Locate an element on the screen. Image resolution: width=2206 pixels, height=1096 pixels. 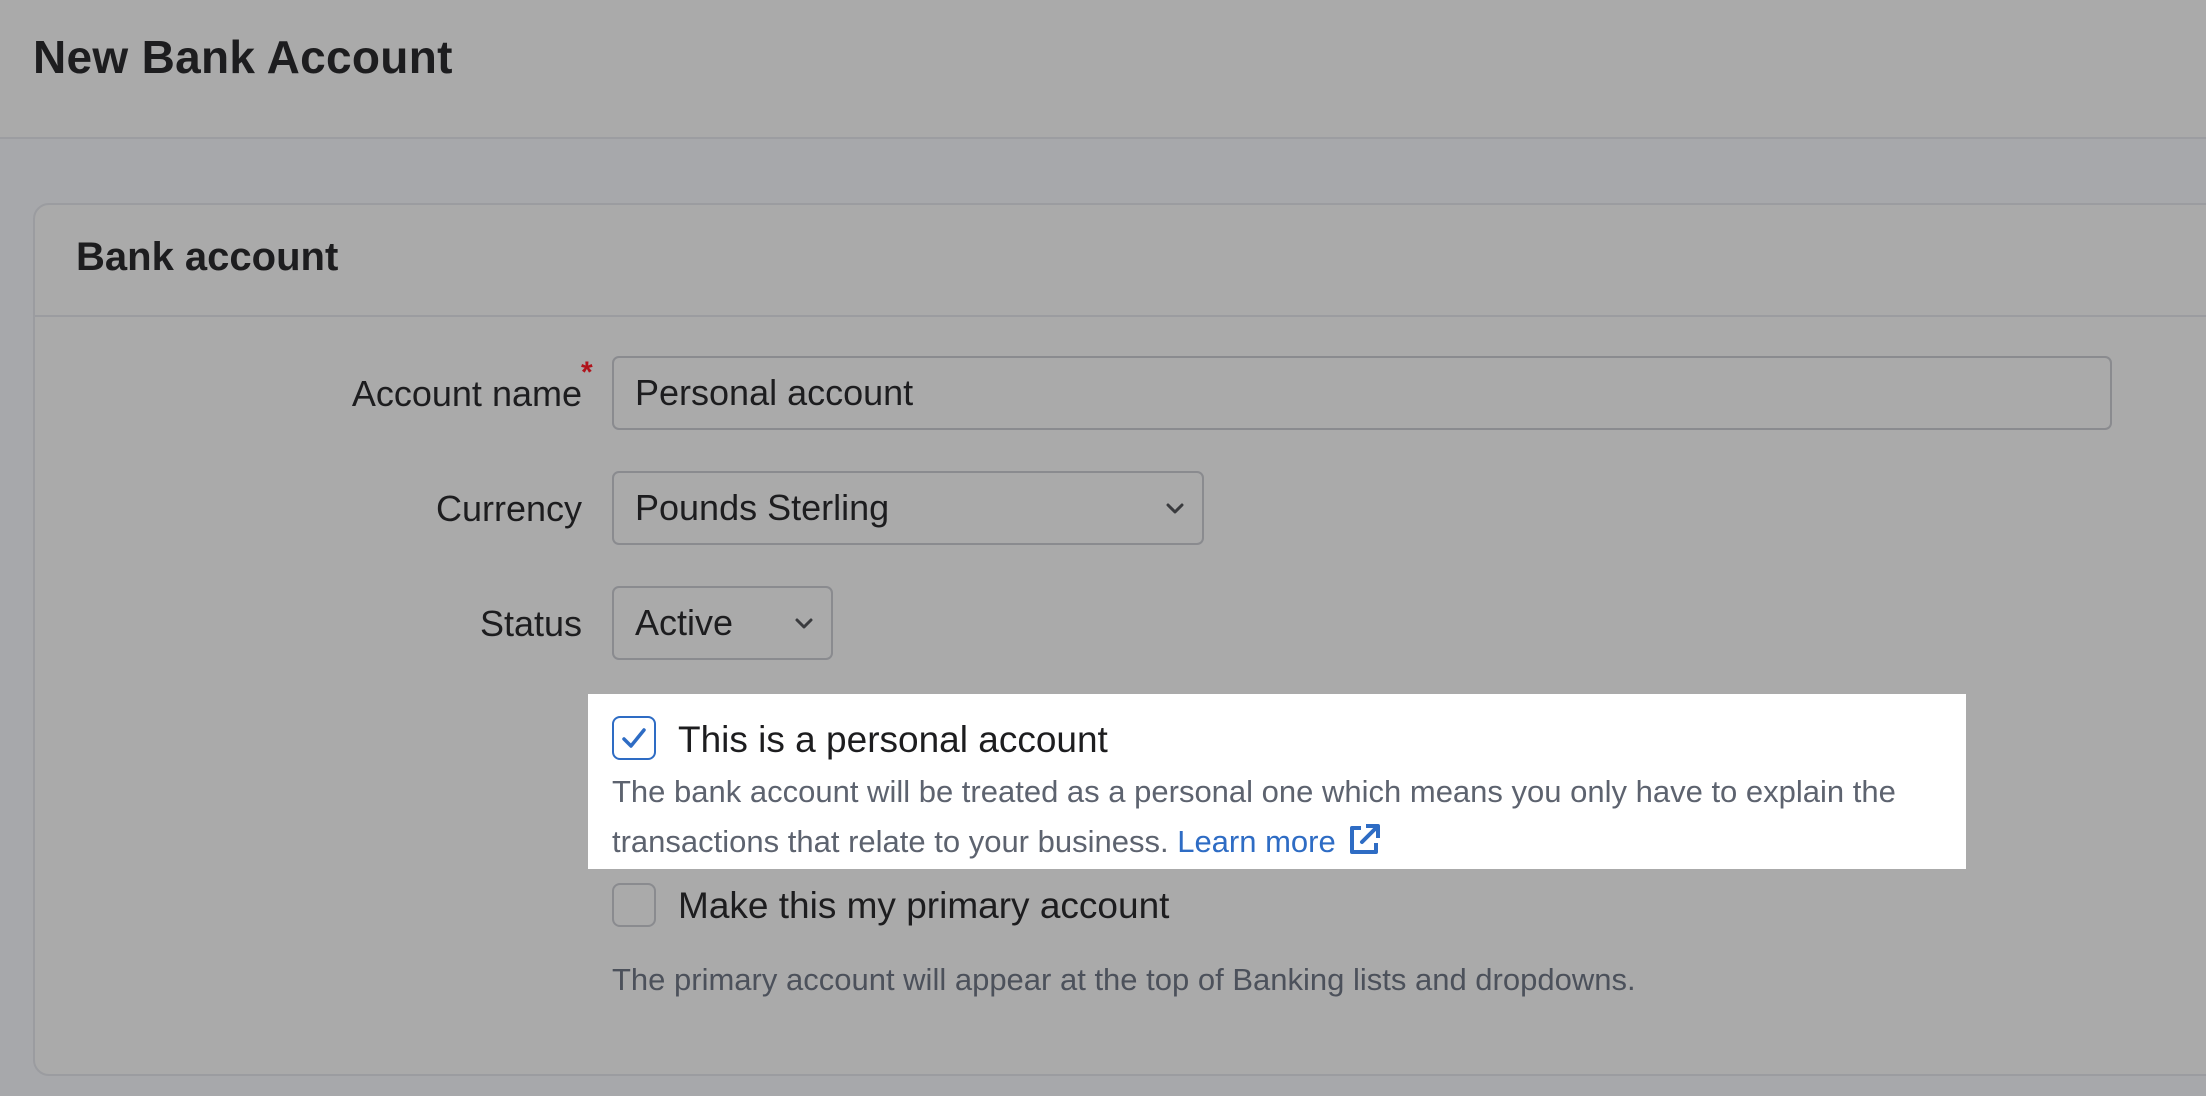
status-select: Active is located at coordinates (722, 623).